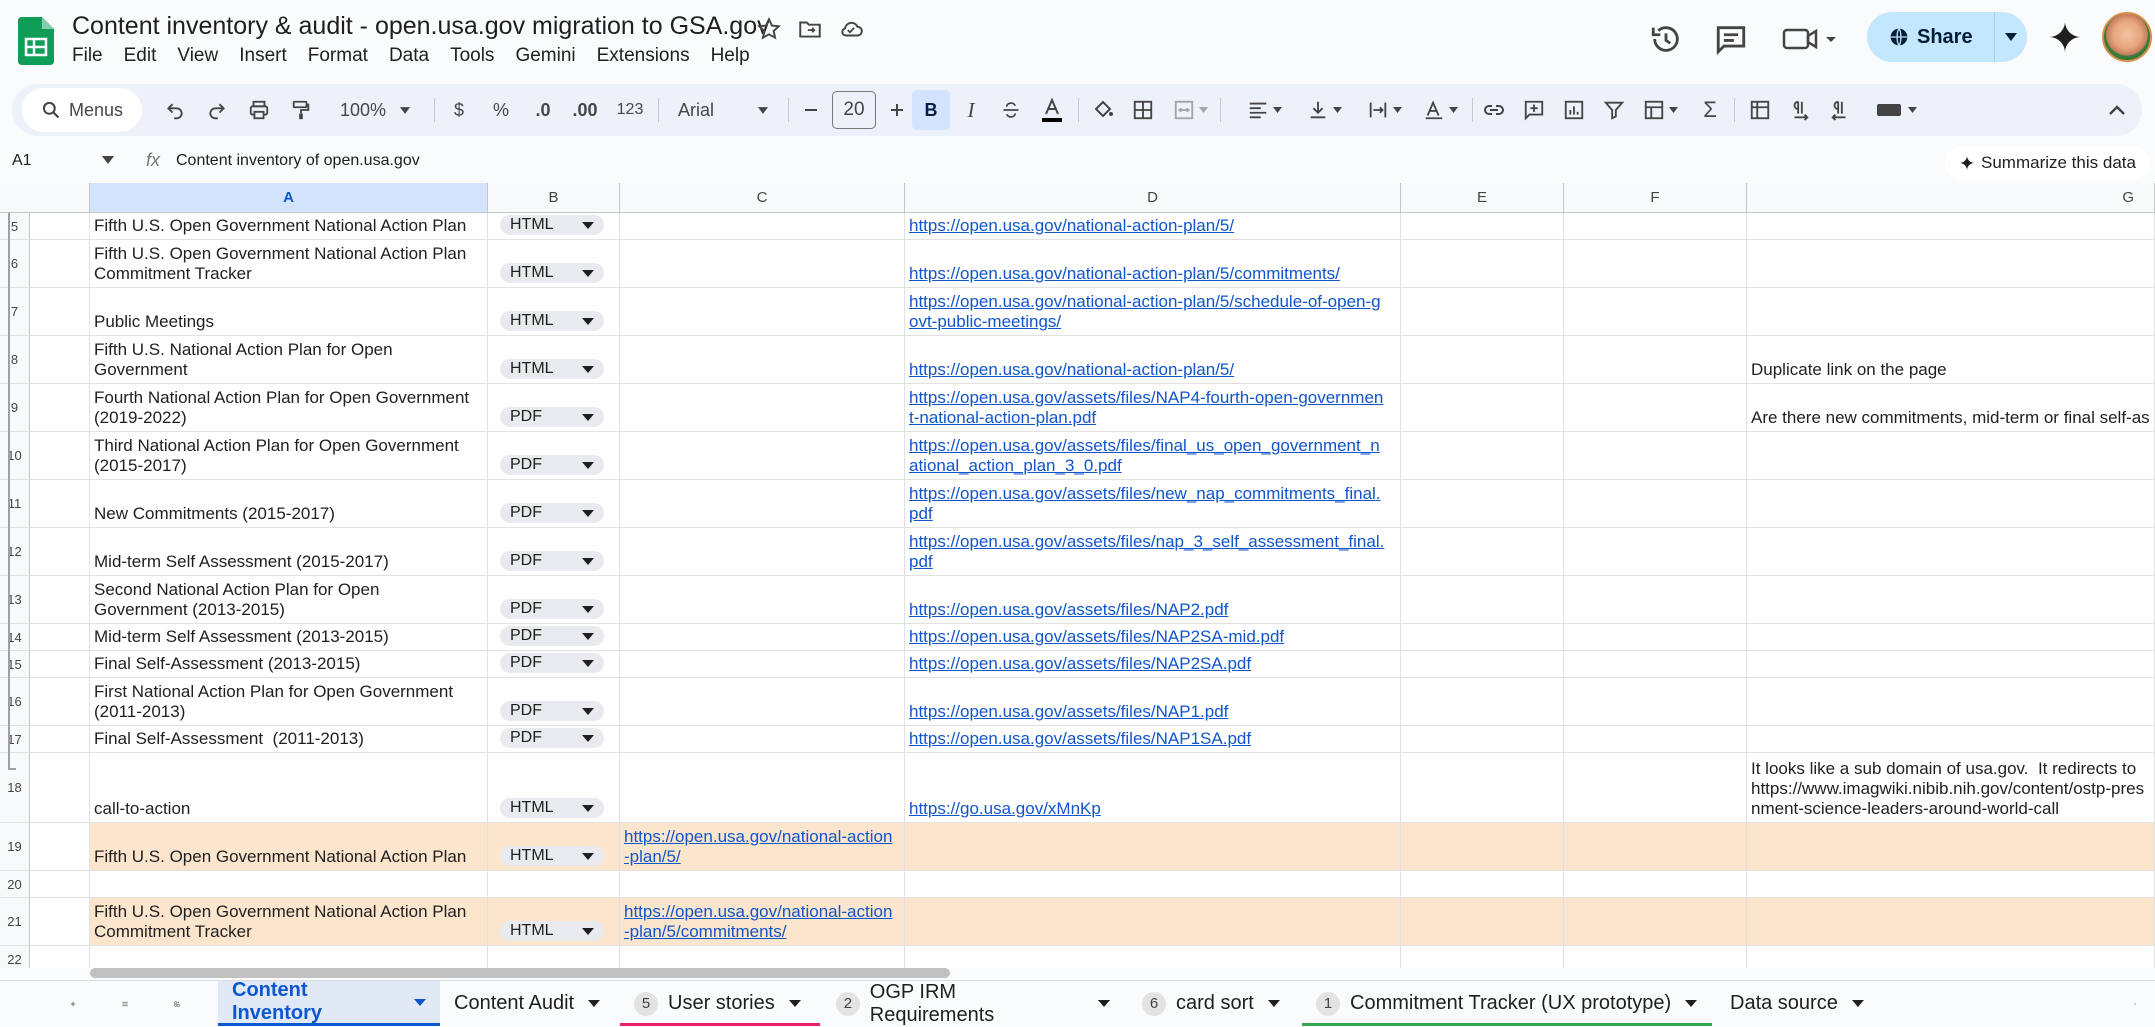  Describe the element at coordinates (1264, 110) in the screenshot. I see `horizontal-align-icon` at that location.